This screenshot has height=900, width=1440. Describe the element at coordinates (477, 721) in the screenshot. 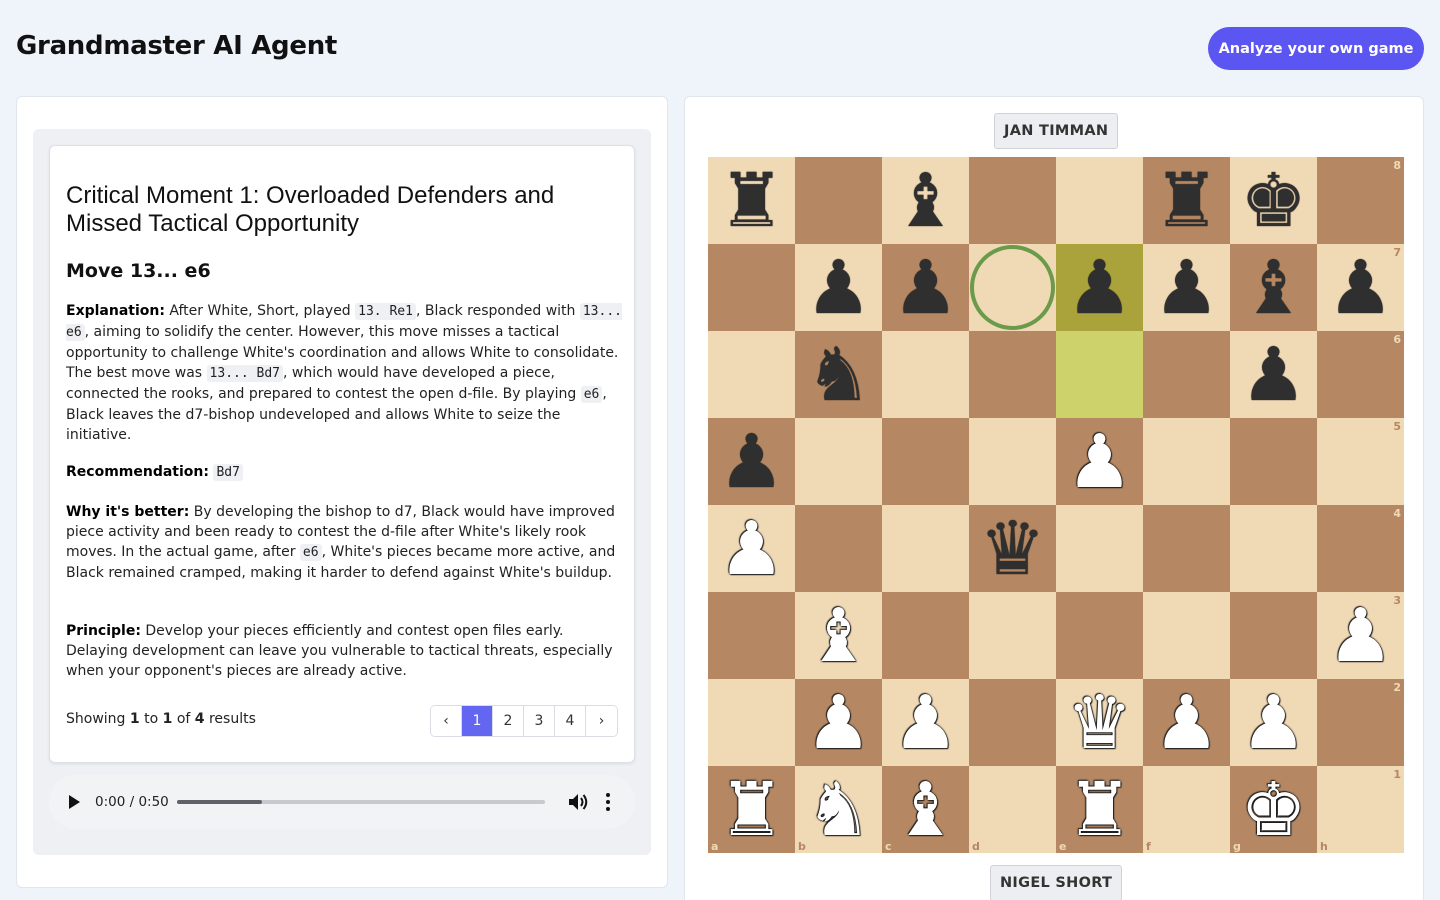

I see `page-button-1: 1` at that location.